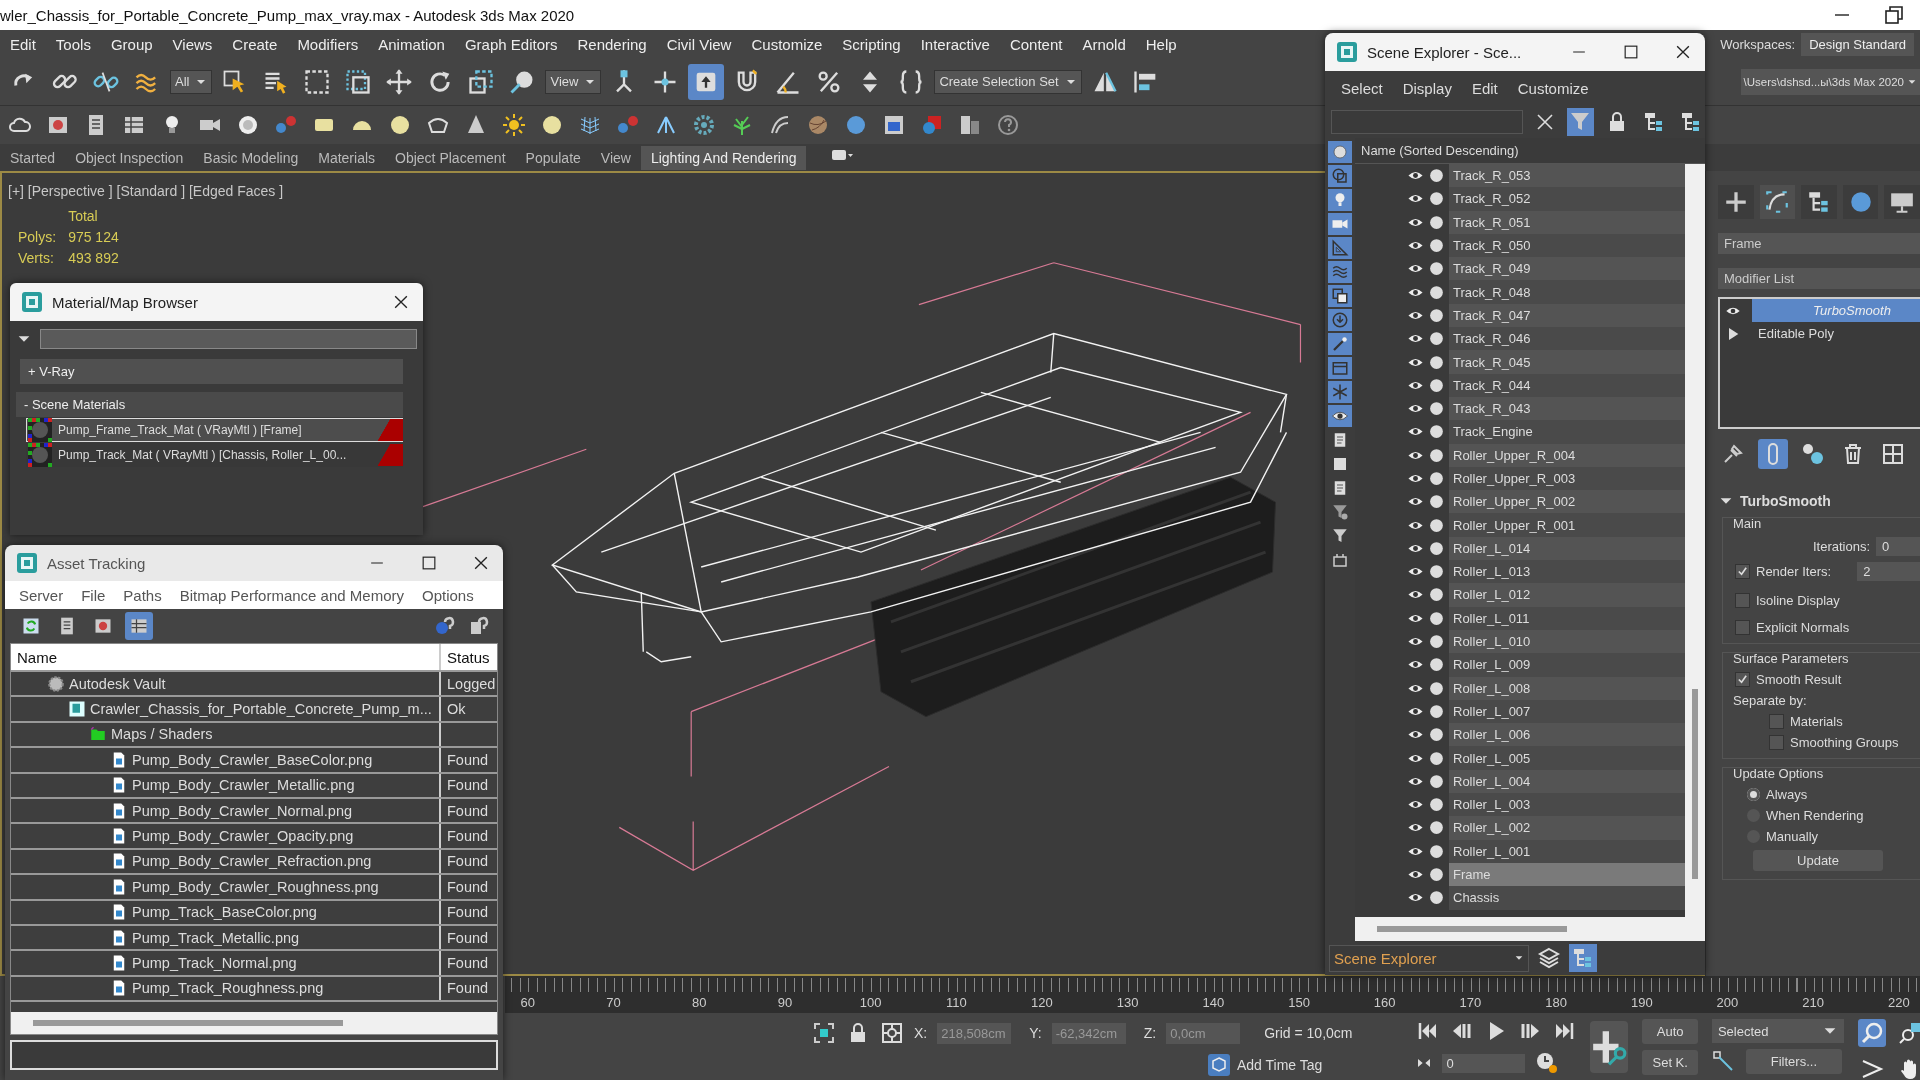 Image resolution: width=1920 pixels, height=1080 pixels. What do you see at coordinates (411, 44) in the screenshot?
I see `menu-item: Animation` at bounding box center [411, 44].